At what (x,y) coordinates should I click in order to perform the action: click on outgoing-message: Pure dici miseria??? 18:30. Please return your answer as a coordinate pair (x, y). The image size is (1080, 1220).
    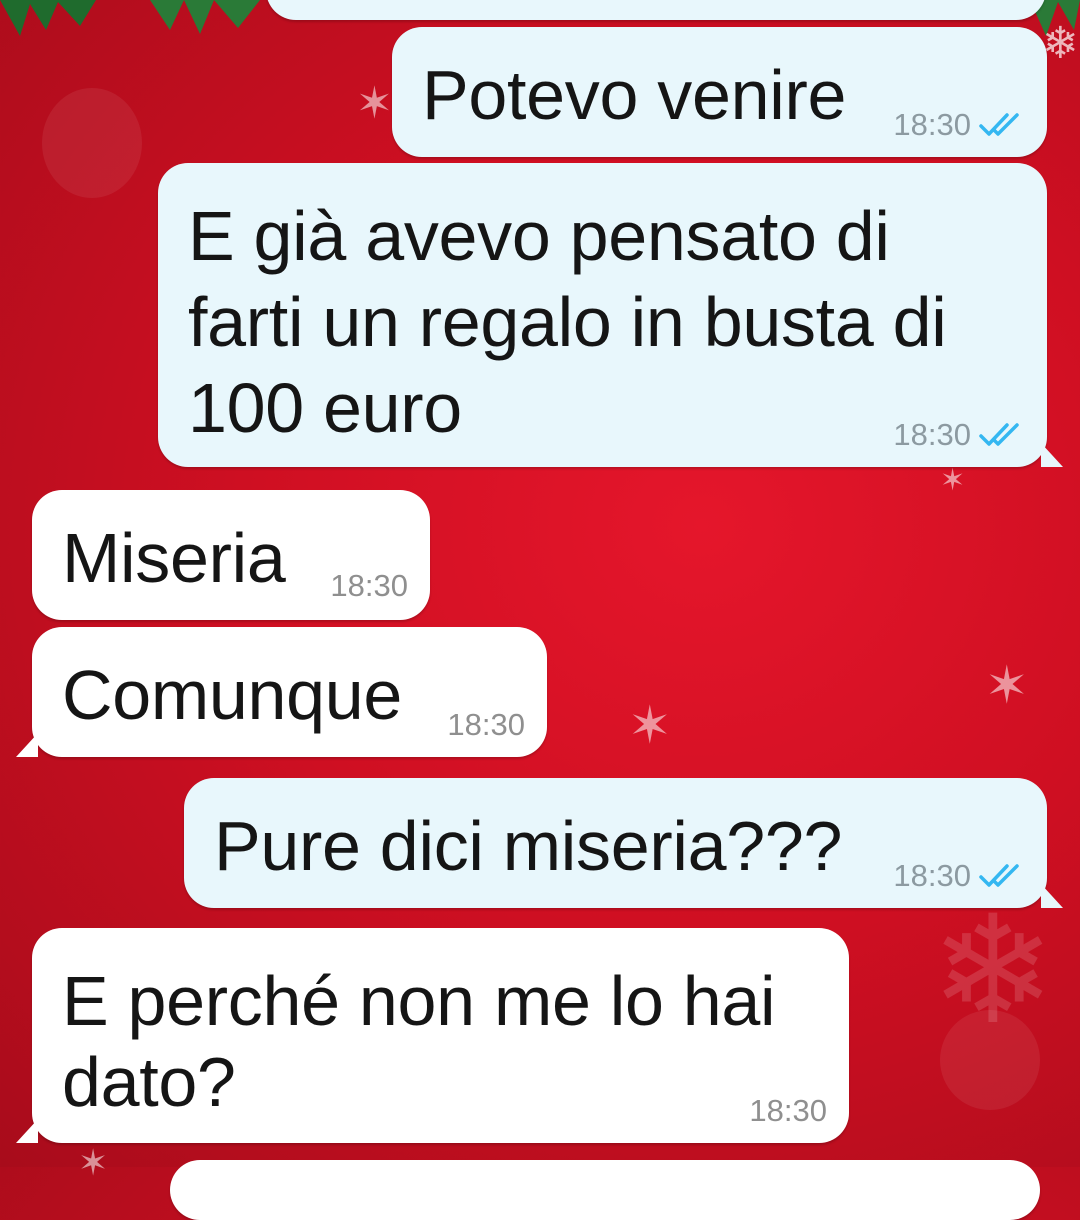
    Looking at the image, I should click on (623, 843).